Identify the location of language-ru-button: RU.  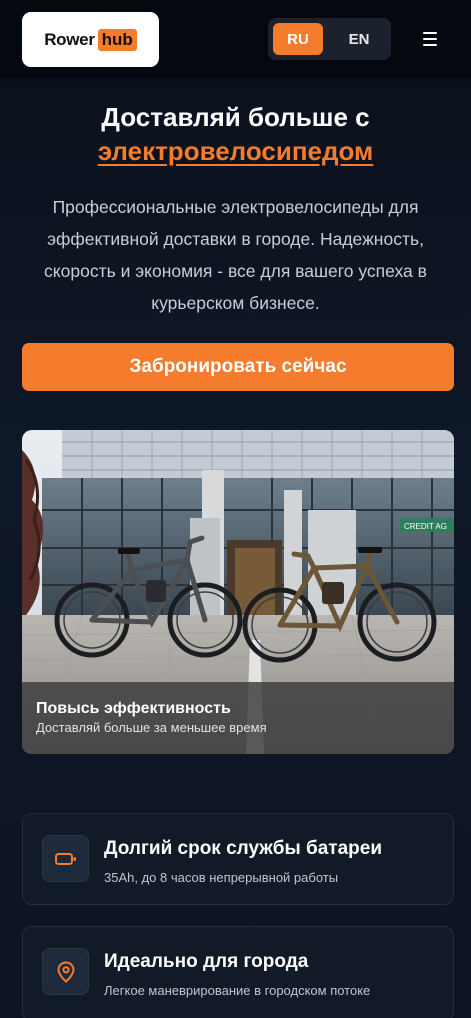
(298, 39).